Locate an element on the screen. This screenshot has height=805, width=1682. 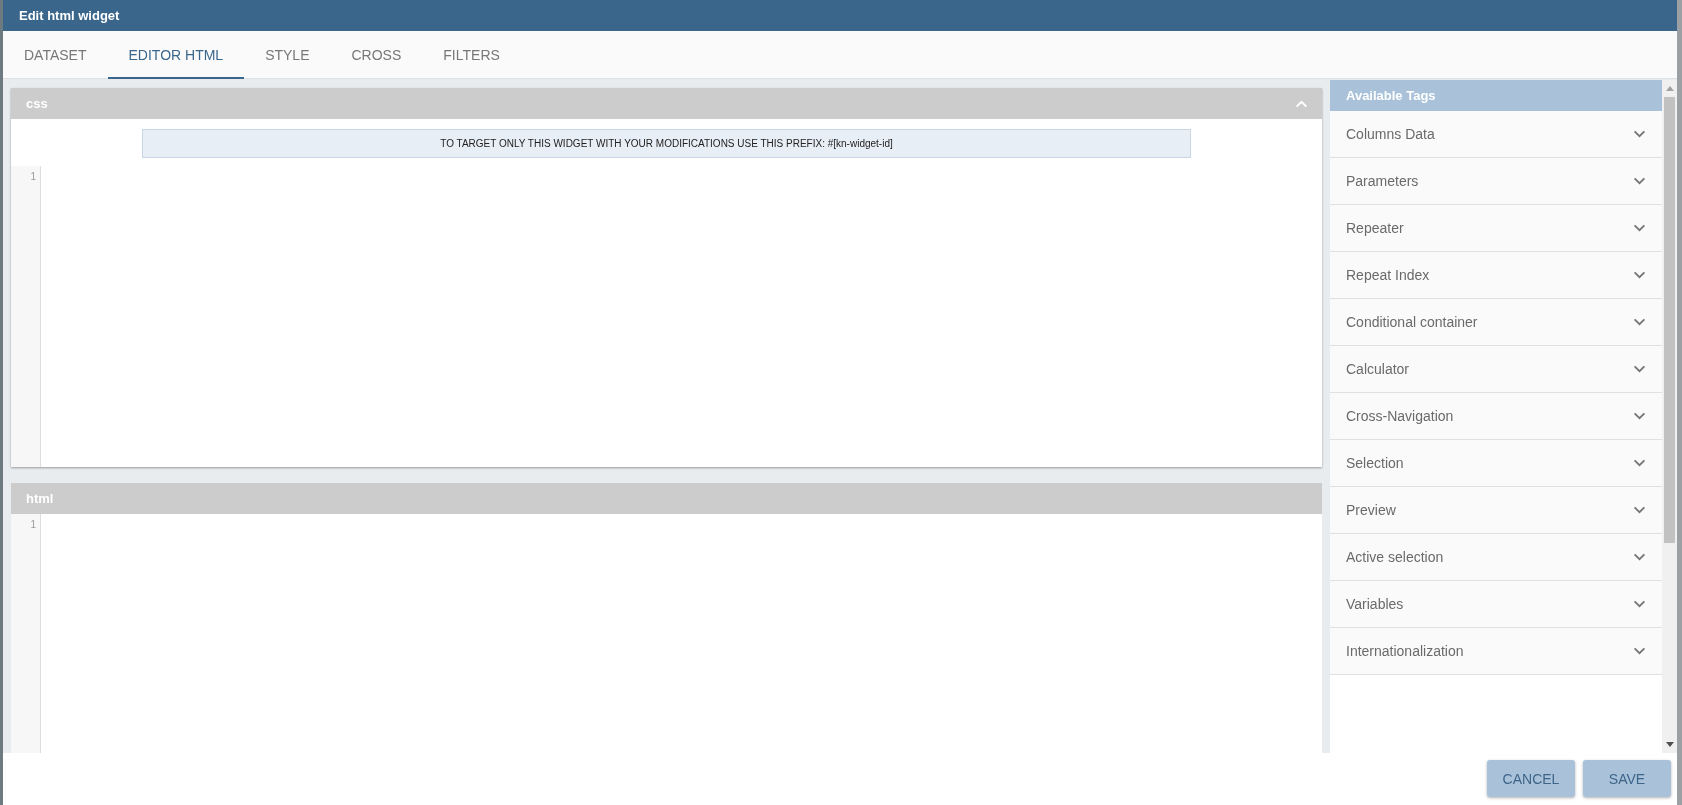
tag-group-label: Repeat Index is located at coordinates (1388, 275).